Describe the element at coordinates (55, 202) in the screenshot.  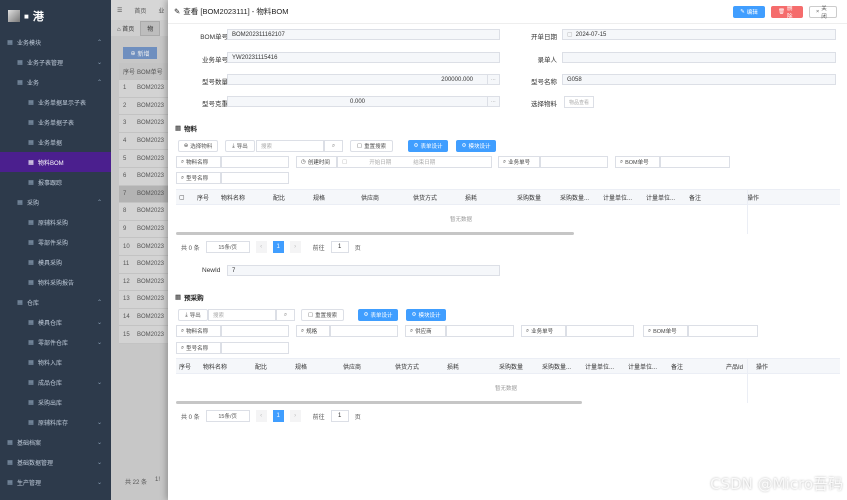
I see `sidebar-item: ▦ 采购 ⌃` at that location.